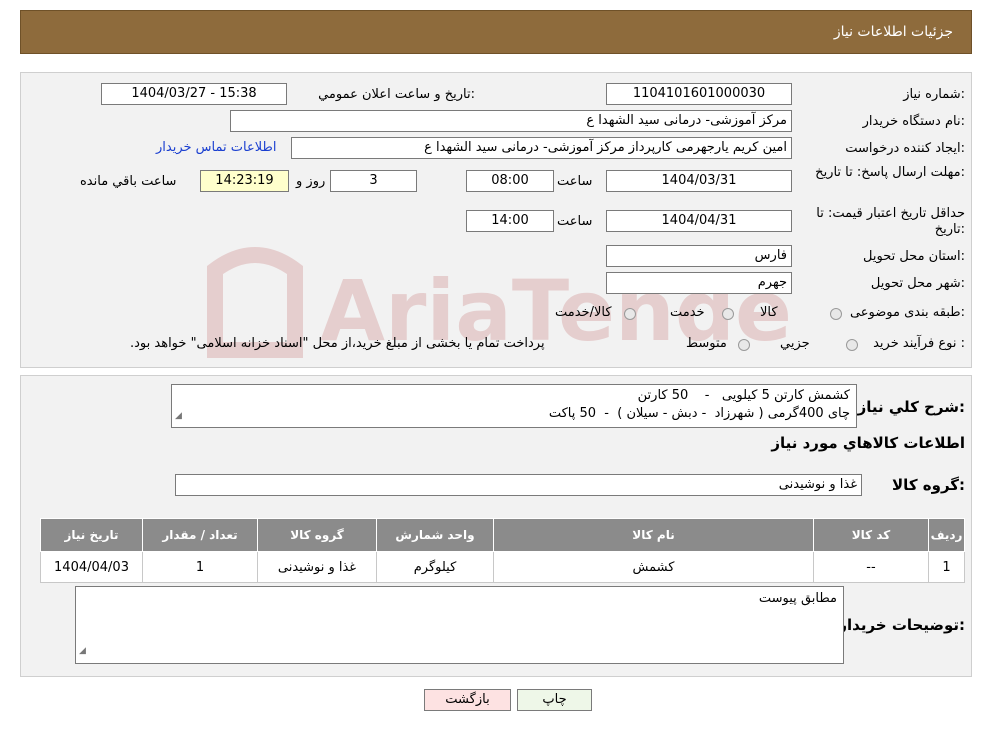 Image resolution: width=985 pixels, height=733 pixels. What do you see at coordinates (554, 700) in the screenshot?
I see `print-button: چاپ` at bounding box center [554, 700].